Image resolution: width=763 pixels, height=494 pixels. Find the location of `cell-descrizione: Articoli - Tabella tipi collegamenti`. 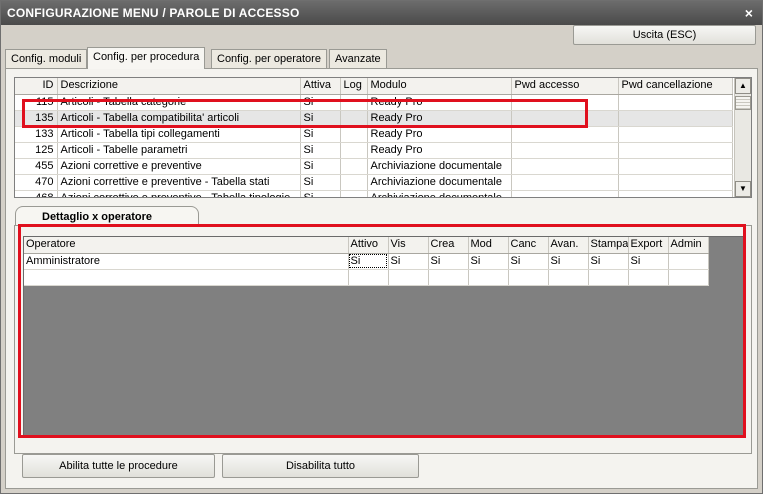

cell-descrizione: Articoli - Tabella tipi collegamenti is located at coordinates (179, 134).